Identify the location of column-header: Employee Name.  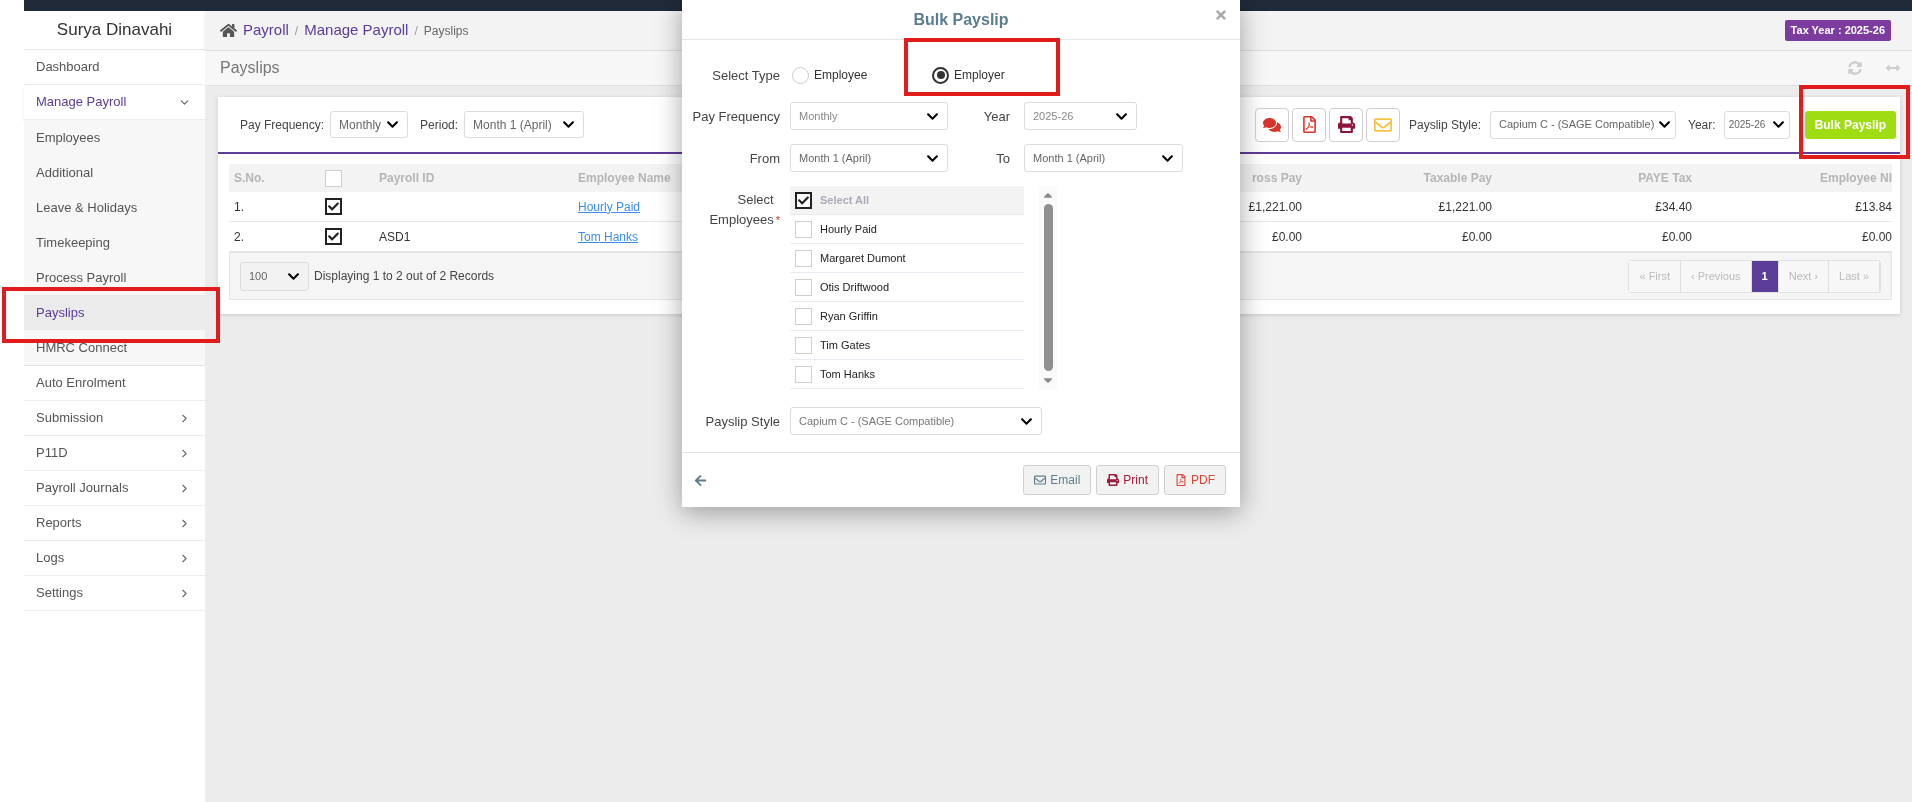
(625, 178).